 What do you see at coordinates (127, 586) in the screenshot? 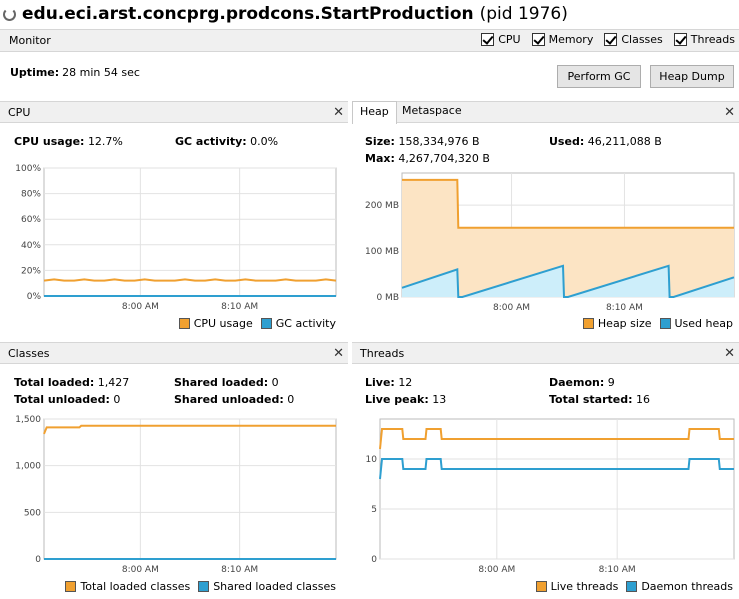
I see `legend-item: Total loaded classes` at bounding box center [127, 586].